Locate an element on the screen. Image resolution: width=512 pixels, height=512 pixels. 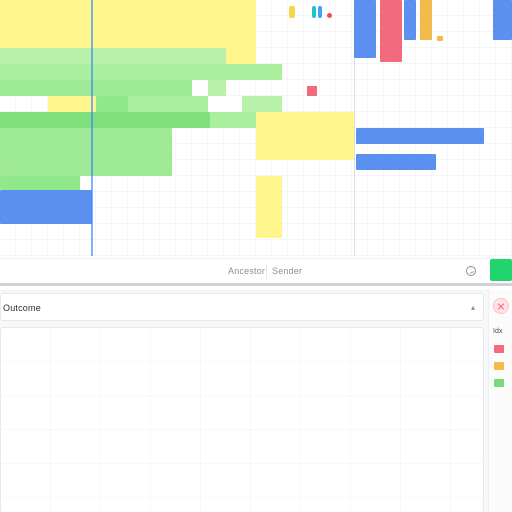
toolbar-label-left: Ancestor is located at coordinates (247, 271).